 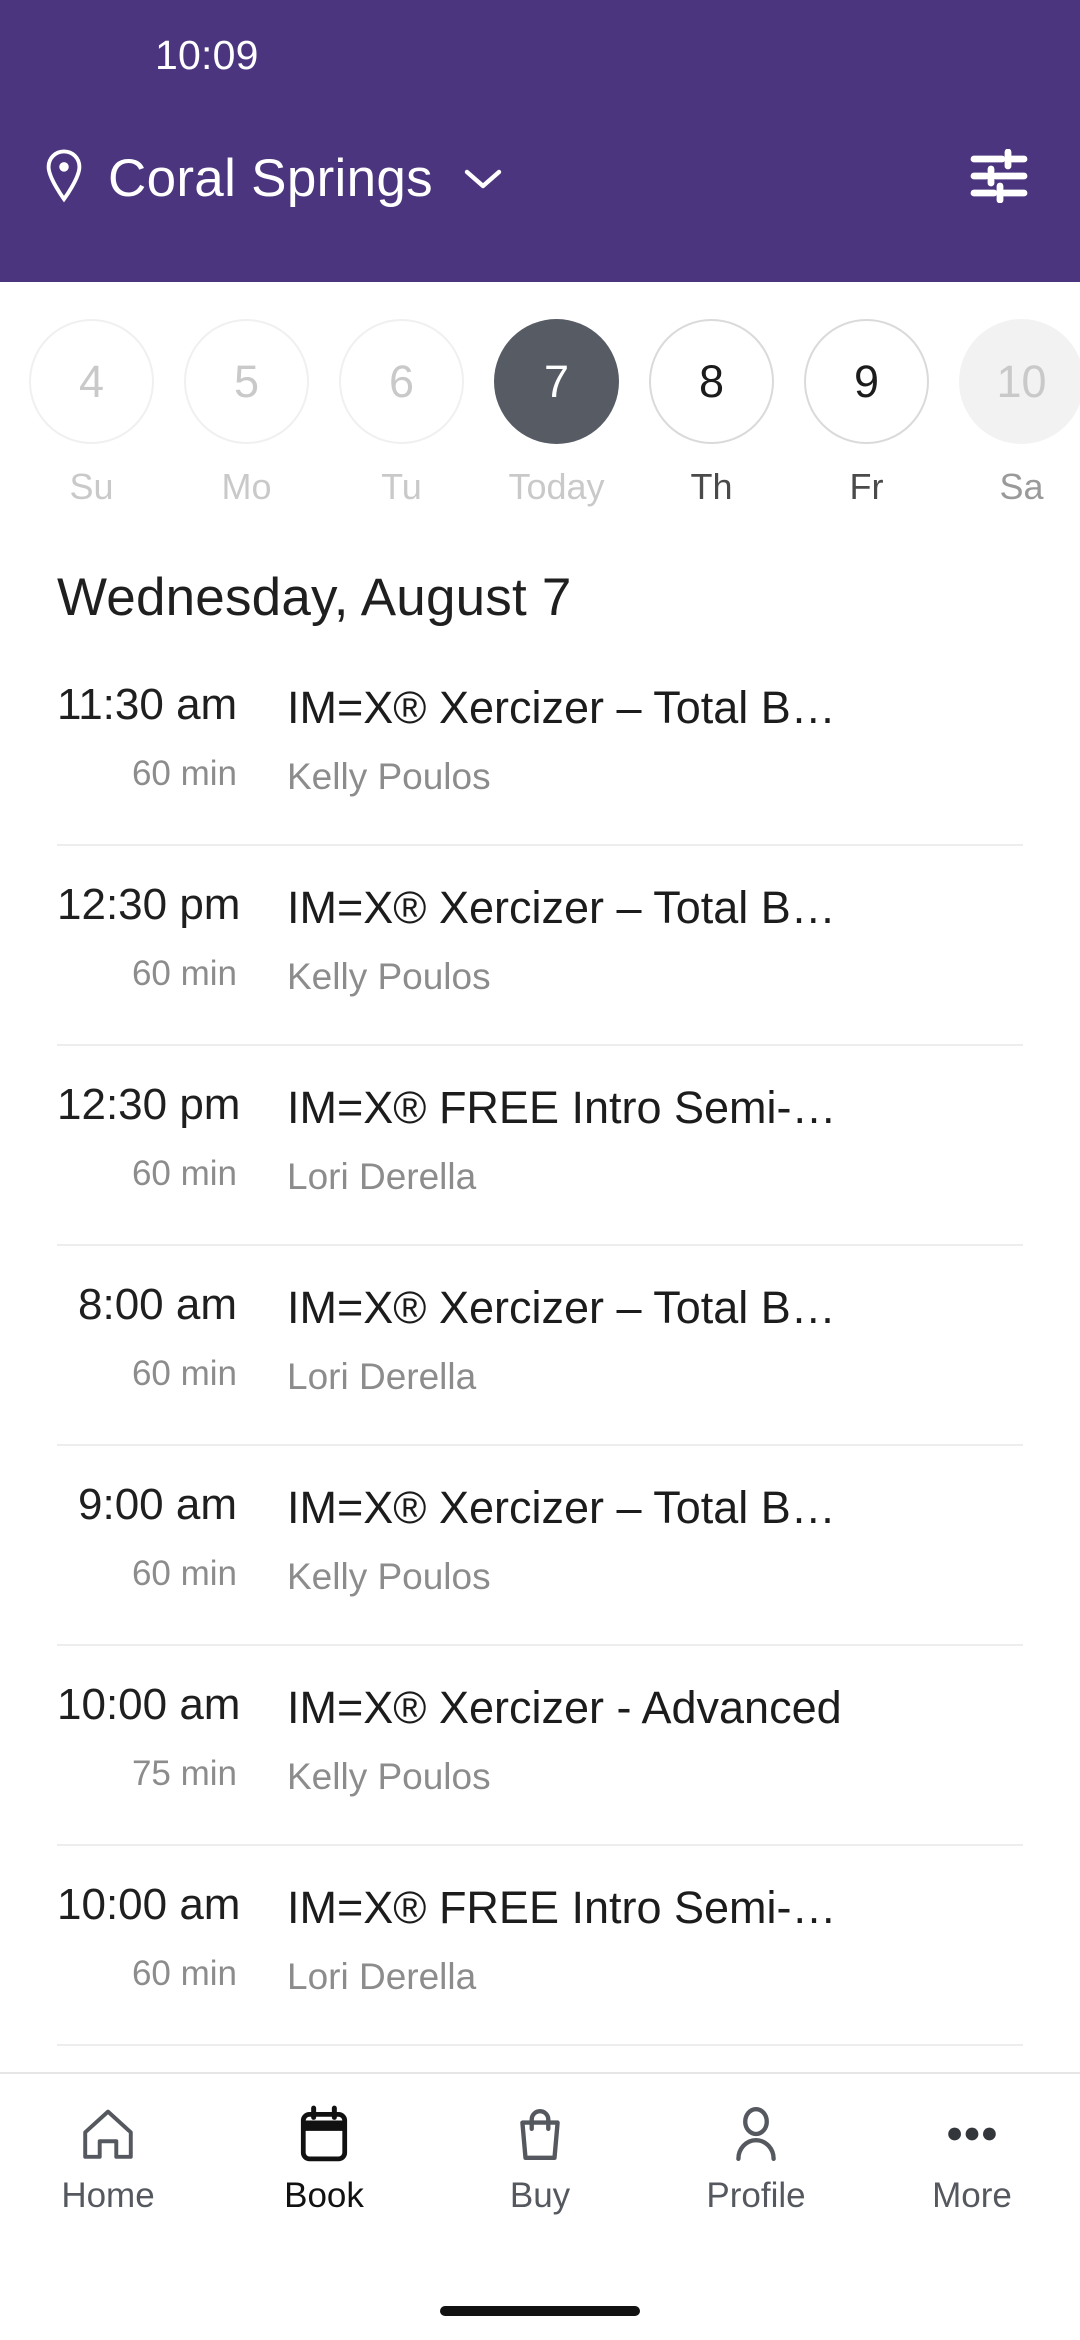 What do you see at coordinates (246, 486) in the screenshot?
I see `date-weekday-label: Mo` at bounding box center [246, 486].